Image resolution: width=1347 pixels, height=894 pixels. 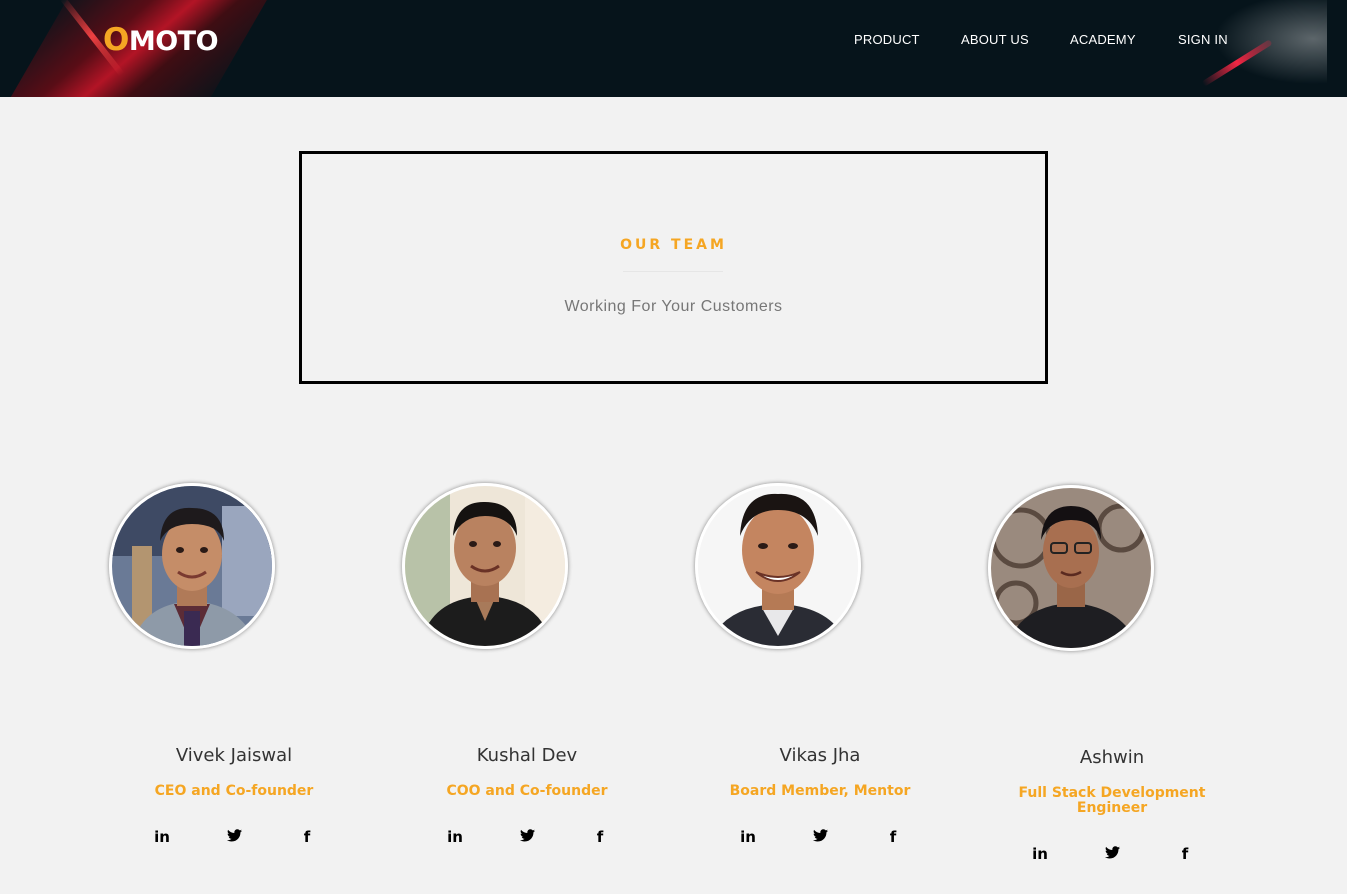 I want to click on heading-divider, so click(x=673, y=271).